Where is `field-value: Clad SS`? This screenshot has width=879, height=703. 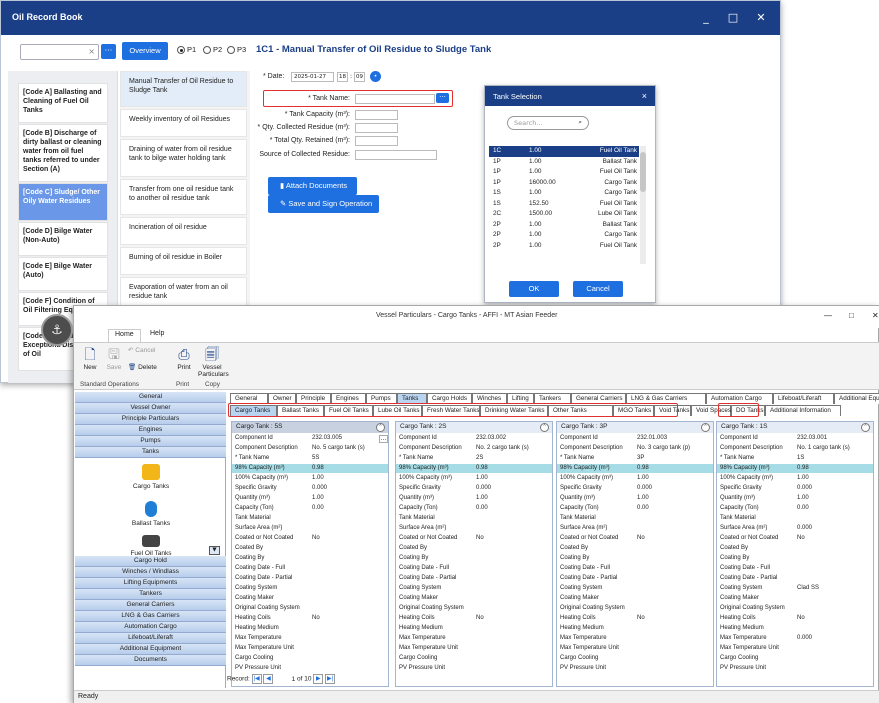
field-value: Clad SS is located at coordinates (808, 588).